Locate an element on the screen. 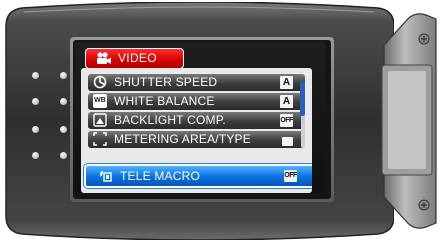  metering-icon is located at coordinates (100, 139).